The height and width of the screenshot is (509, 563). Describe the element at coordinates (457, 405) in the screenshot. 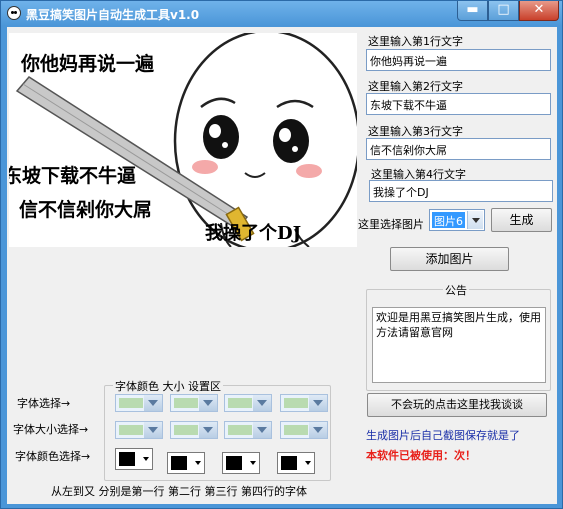

I see `contact-button: 不会玩的点击这里找我谈谈` at that location.